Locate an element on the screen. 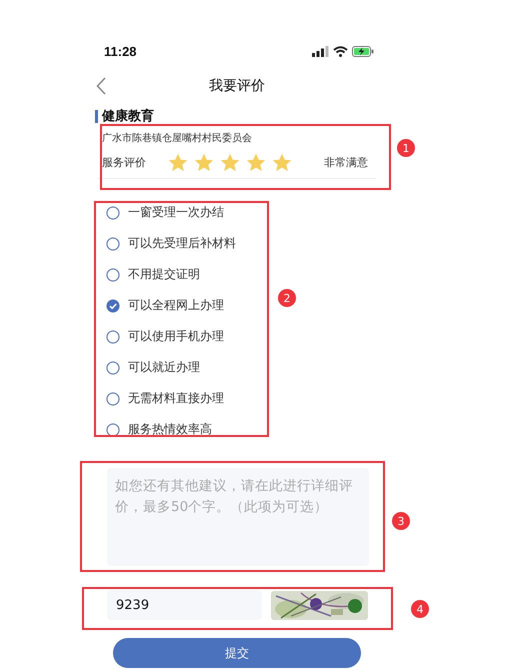 This screenshot has width=506, height=669. back-button is located at coordinates (101, 86).